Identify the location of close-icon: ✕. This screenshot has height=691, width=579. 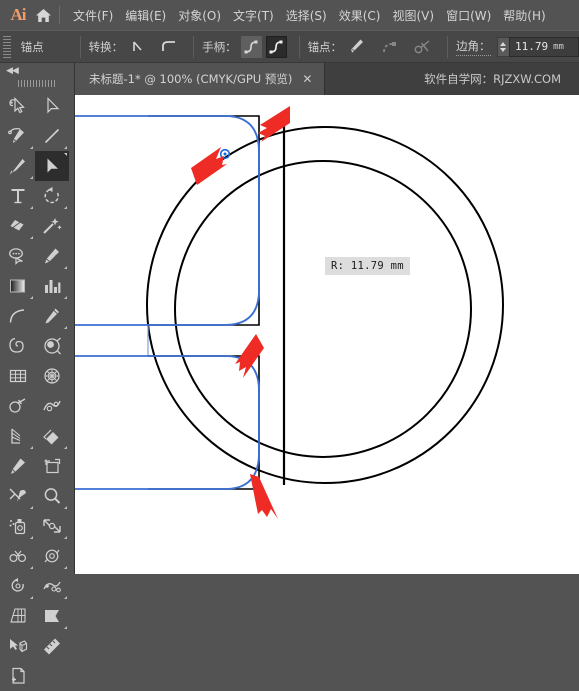
(307, 79).